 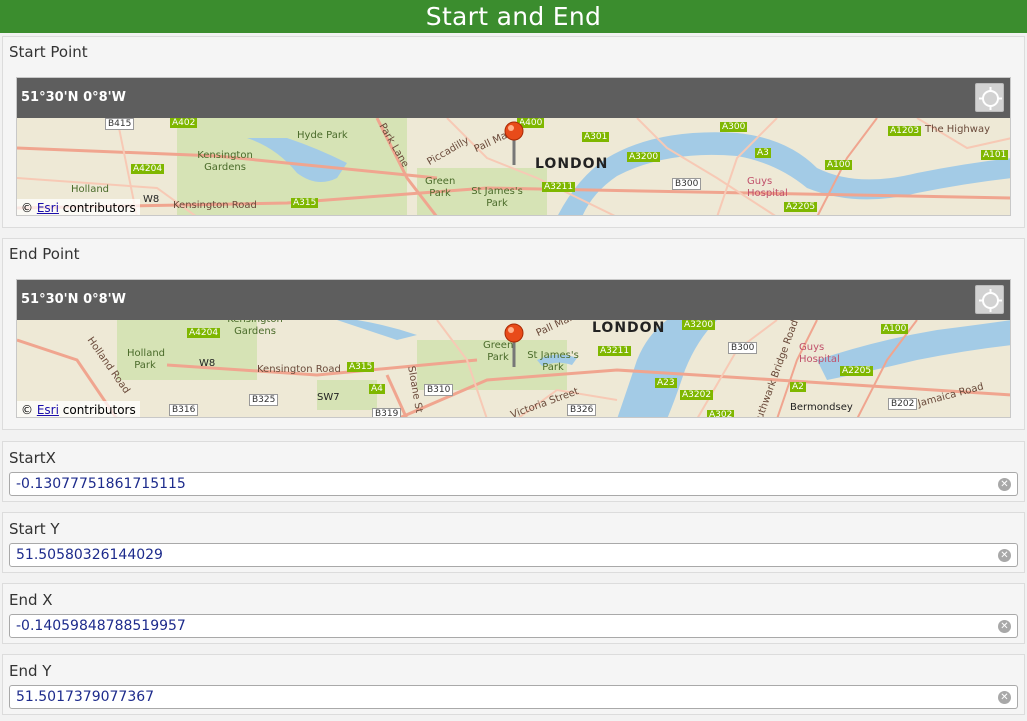 I want to click on start-y-input: 51.50580326144029 ✕, so click(x=513, y=555).